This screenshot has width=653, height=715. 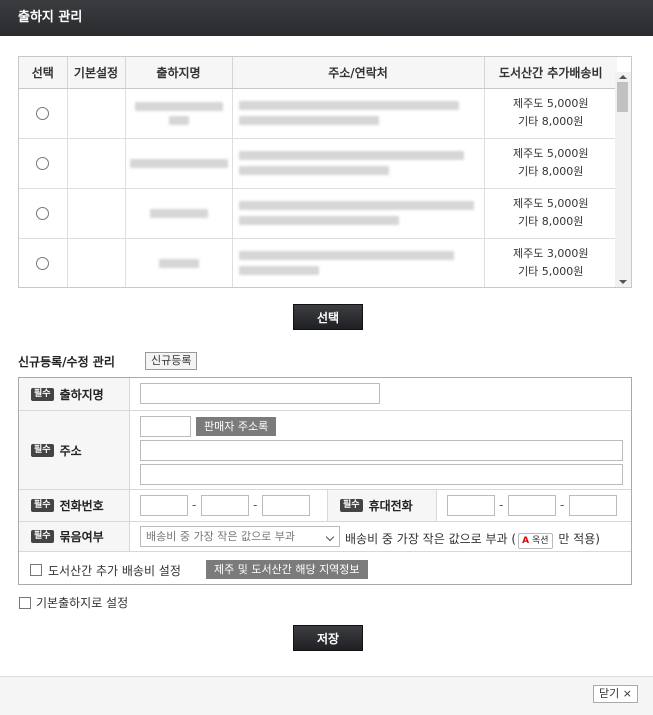 What do you see at coordinates (382, 505) in the screenshot?
I see `mobile-label: 필수 휴대전화` at bounding box center [382, 505].